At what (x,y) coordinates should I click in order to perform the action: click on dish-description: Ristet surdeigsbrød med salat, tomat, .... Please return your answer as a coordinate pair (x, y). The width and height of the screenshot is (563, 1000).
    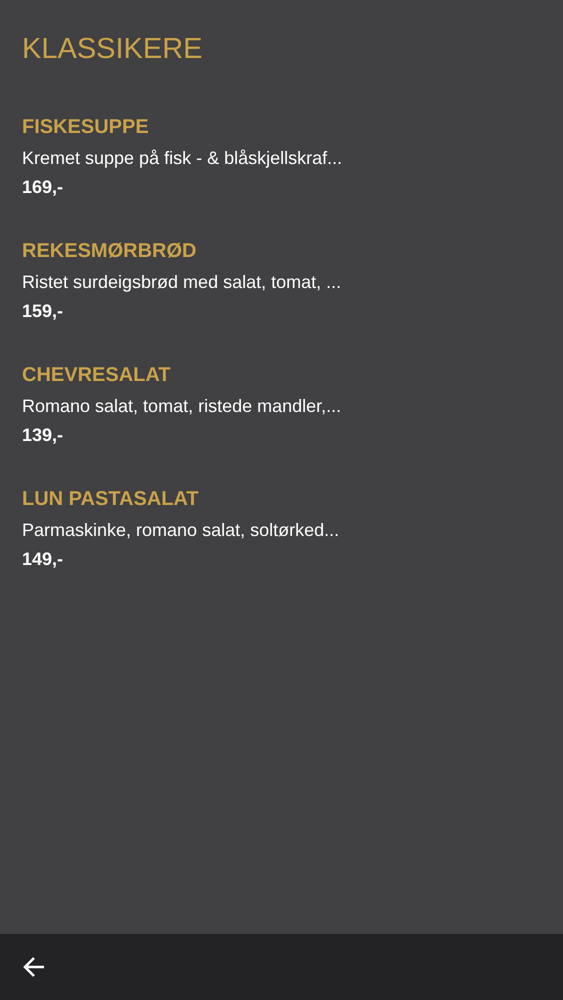
    Looking at the image, I should click on (182, 282).